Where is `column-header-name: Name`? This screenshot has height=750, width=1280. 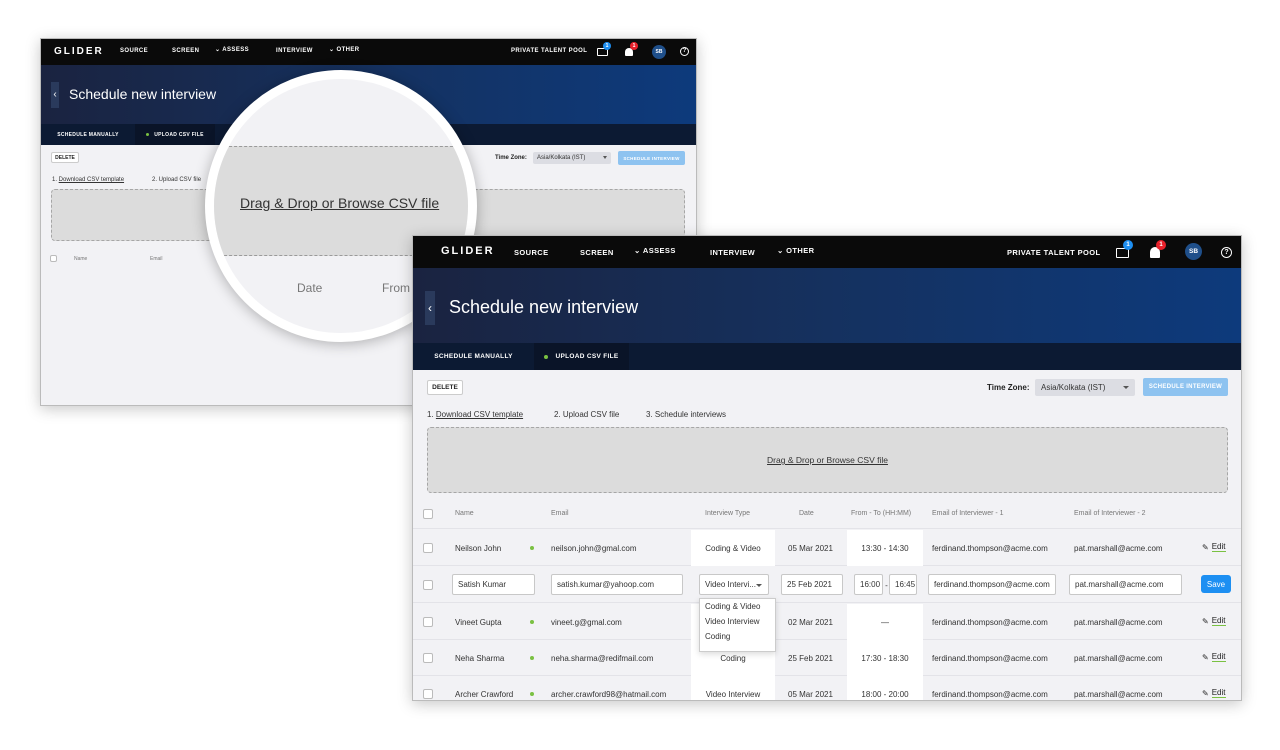 column-header-name: Name is located at coordinates (464, 513).